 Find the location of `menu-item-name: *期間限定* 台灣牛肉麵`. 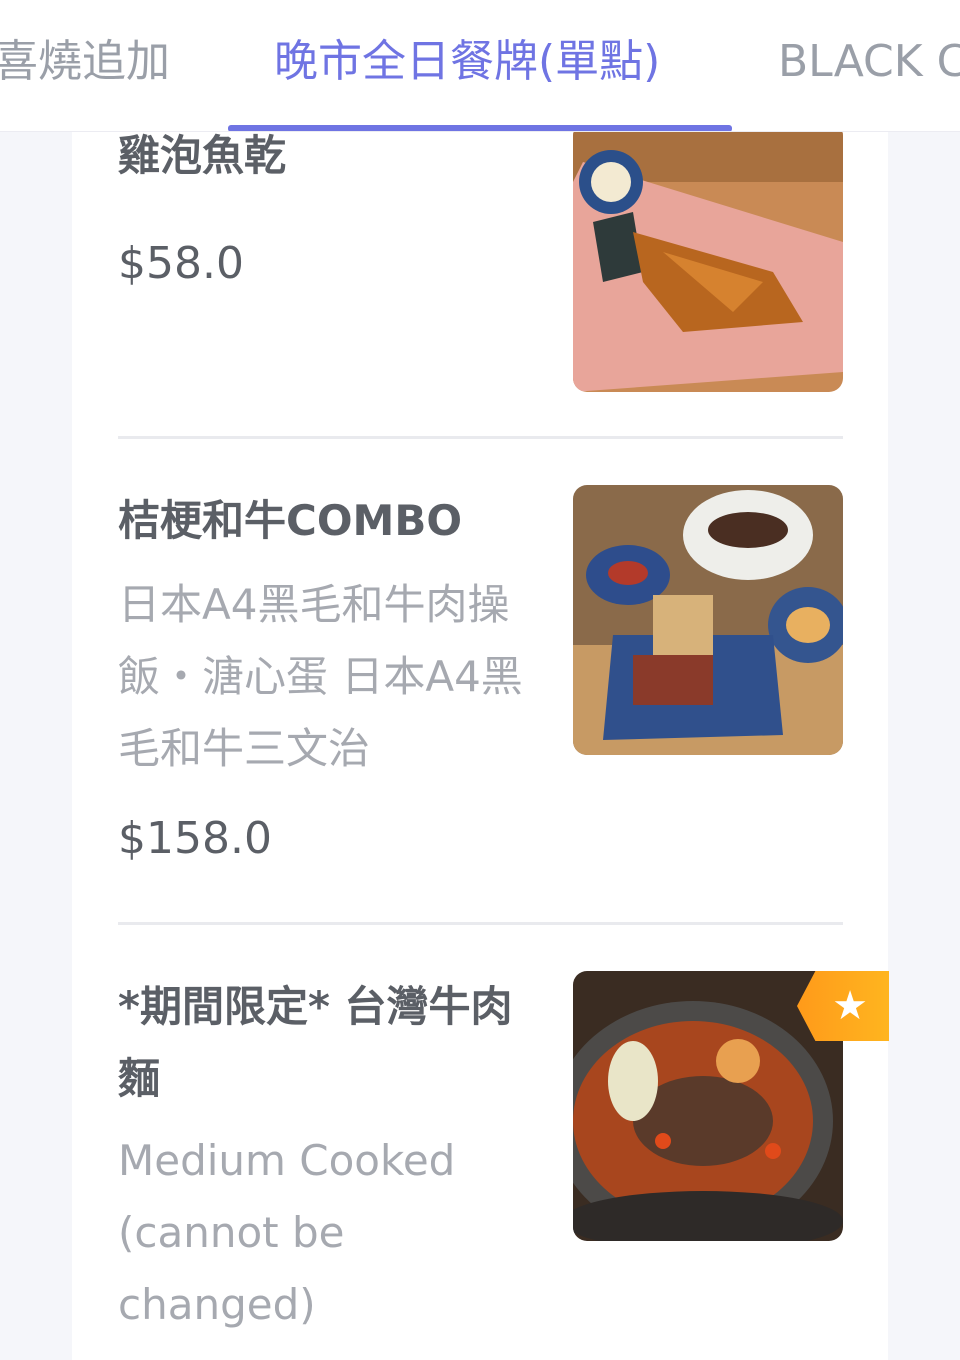

menu-item-name: *期間限定* 台灣牛肉麵 is located at coordinates (315, 1042).